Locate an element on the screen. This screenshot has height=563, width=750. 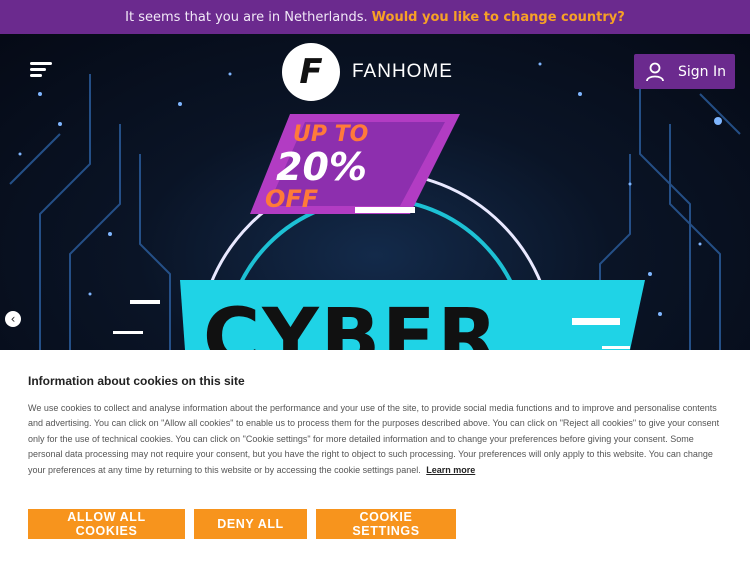
promo-line-3: OFF is located at coordinates (292, 199).